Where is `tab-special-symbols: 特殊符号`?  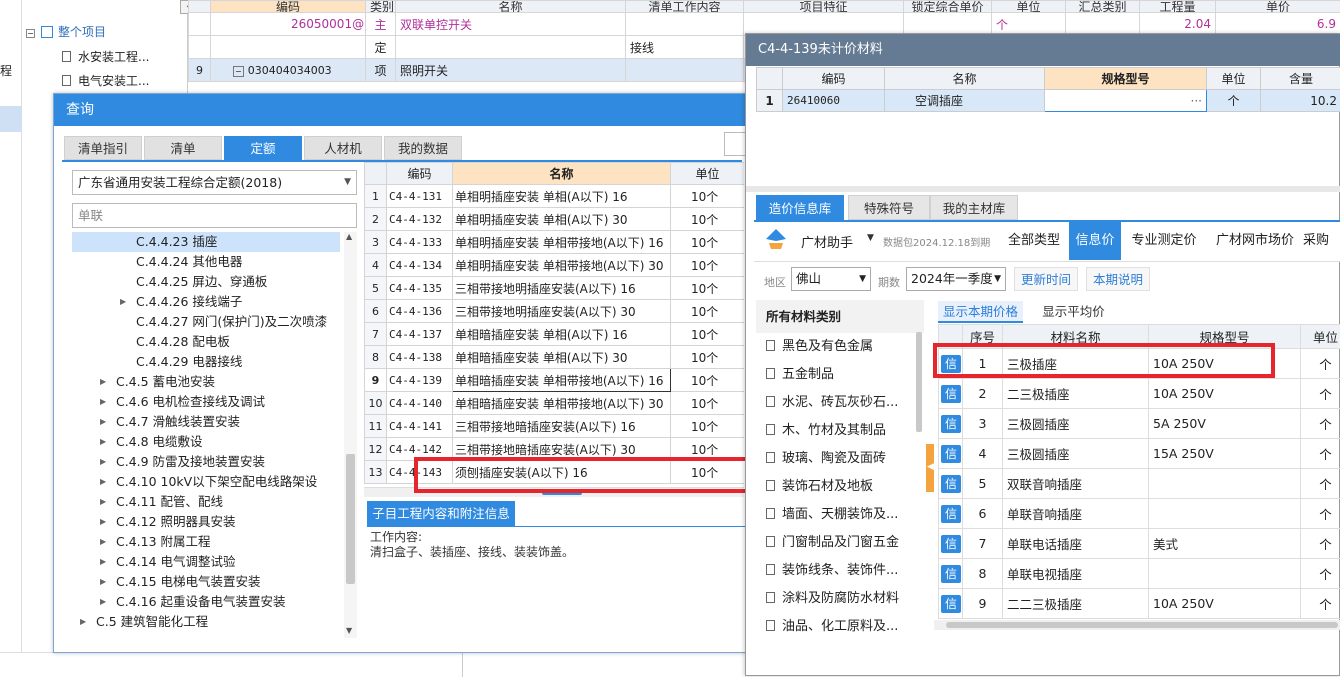 tab-special-symbols: 特殊符号 is located at coordinates (889, 207).